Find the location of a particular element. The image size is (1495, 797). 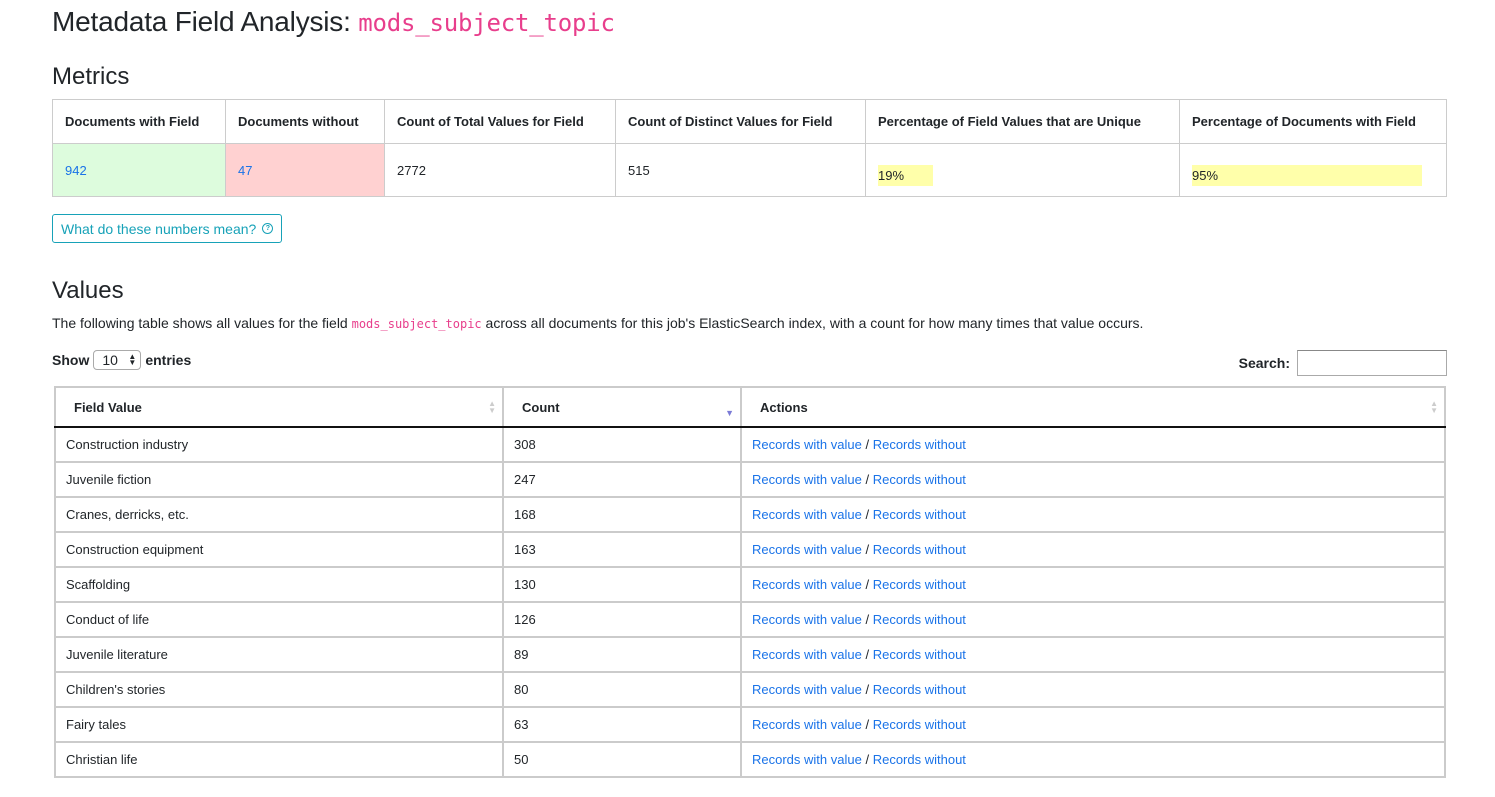

field-value-cell: Christian life is located at coordinates (279, 759).